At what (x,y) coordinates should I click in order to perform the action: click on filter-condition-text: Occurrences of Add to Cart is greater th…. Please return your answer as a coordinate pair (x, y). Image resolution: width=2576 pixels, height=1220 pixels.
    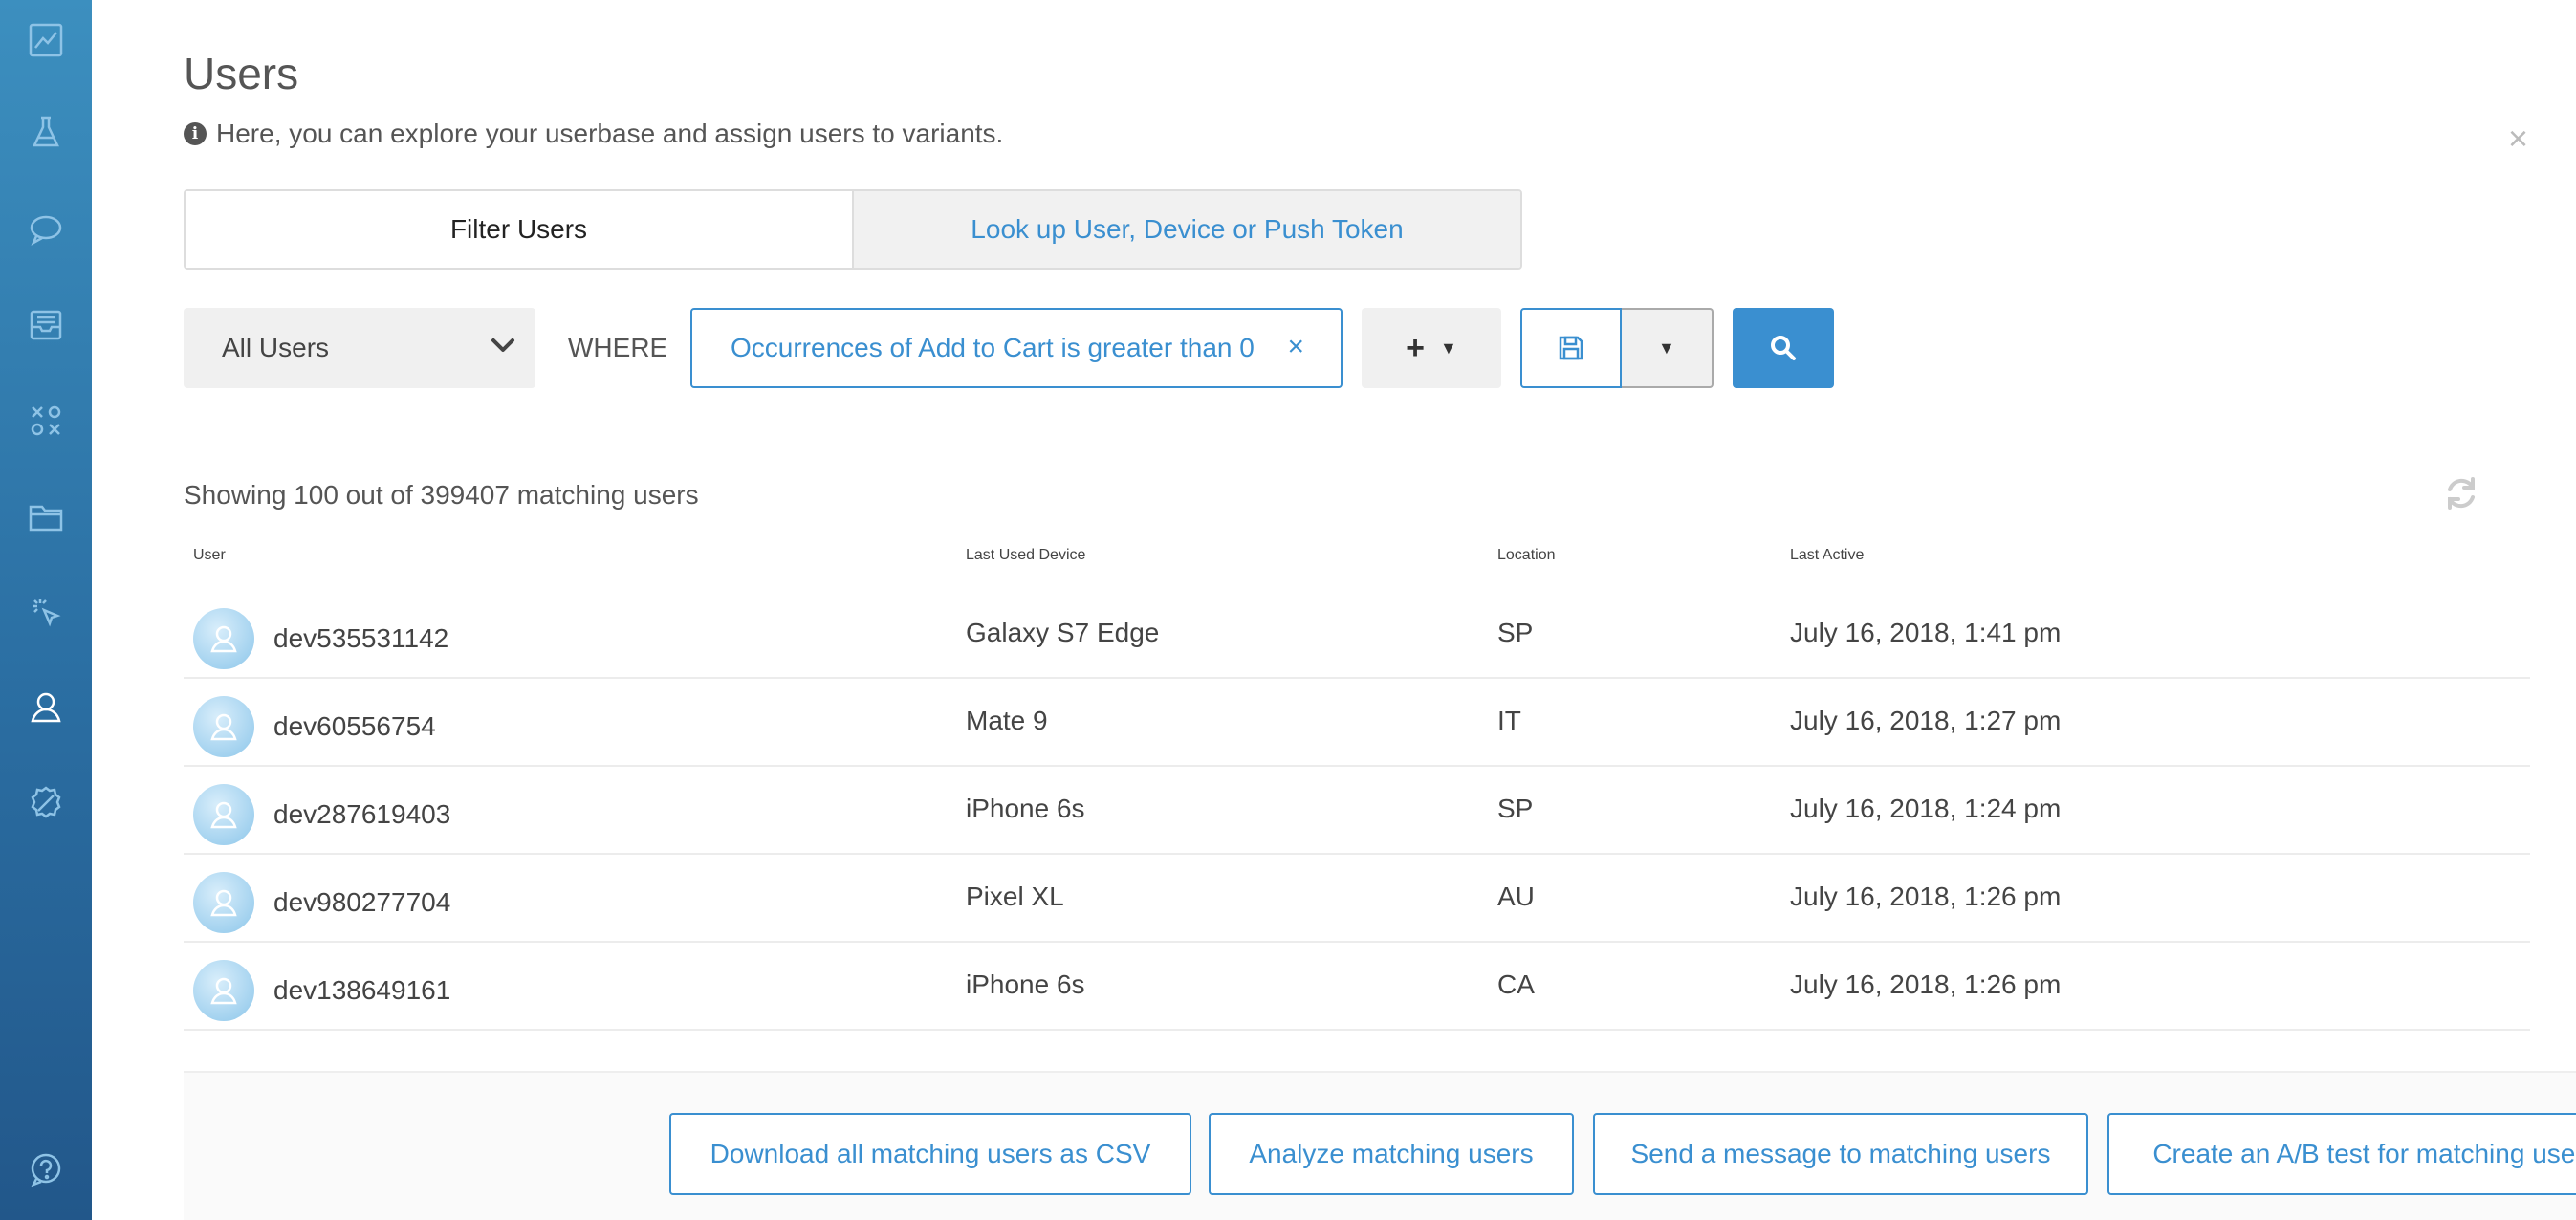
    Looking at the image, I should click on (993, 347).